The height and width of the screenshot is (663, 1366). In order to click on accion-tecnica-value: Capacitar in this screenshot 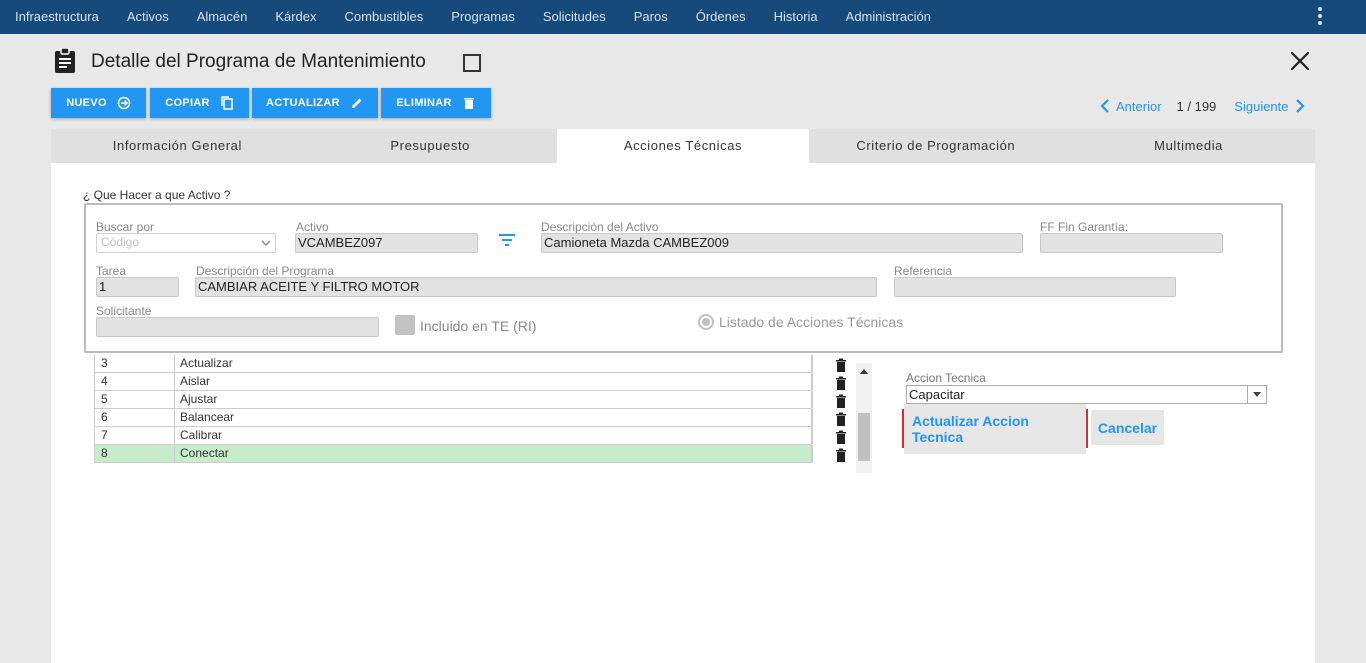, I will do `click(937, 394)`.